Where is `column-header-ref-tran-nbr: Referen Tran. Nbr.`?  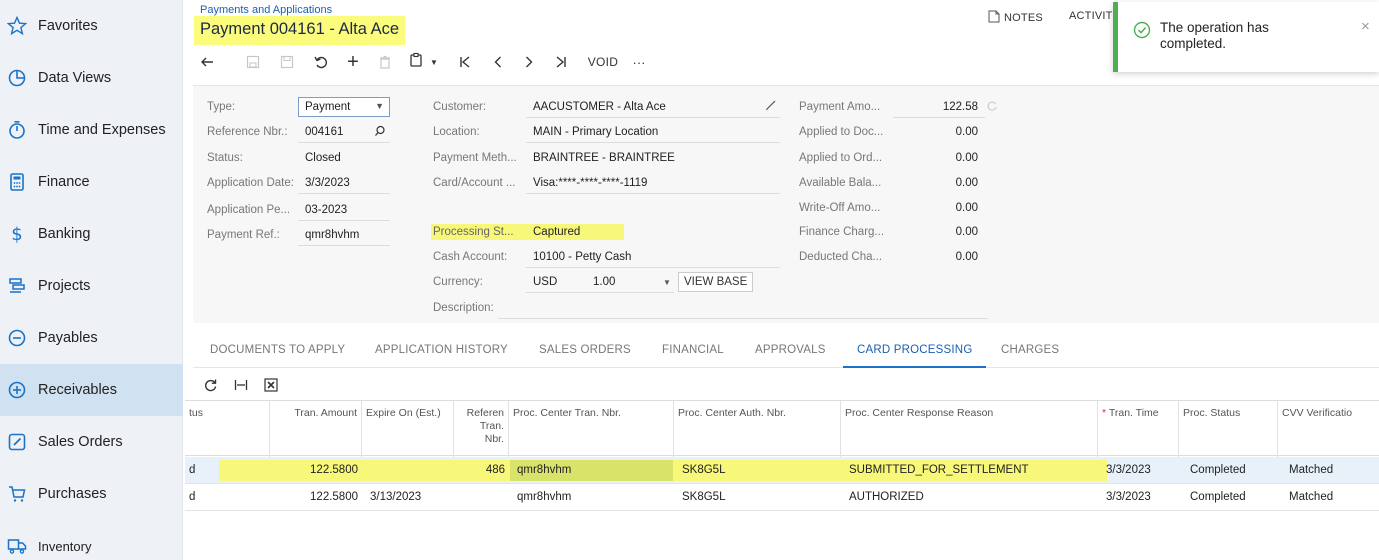 column-header-ref-tran-nbr: Referen Tran. Nbr. is located at coordinates (481, 429).